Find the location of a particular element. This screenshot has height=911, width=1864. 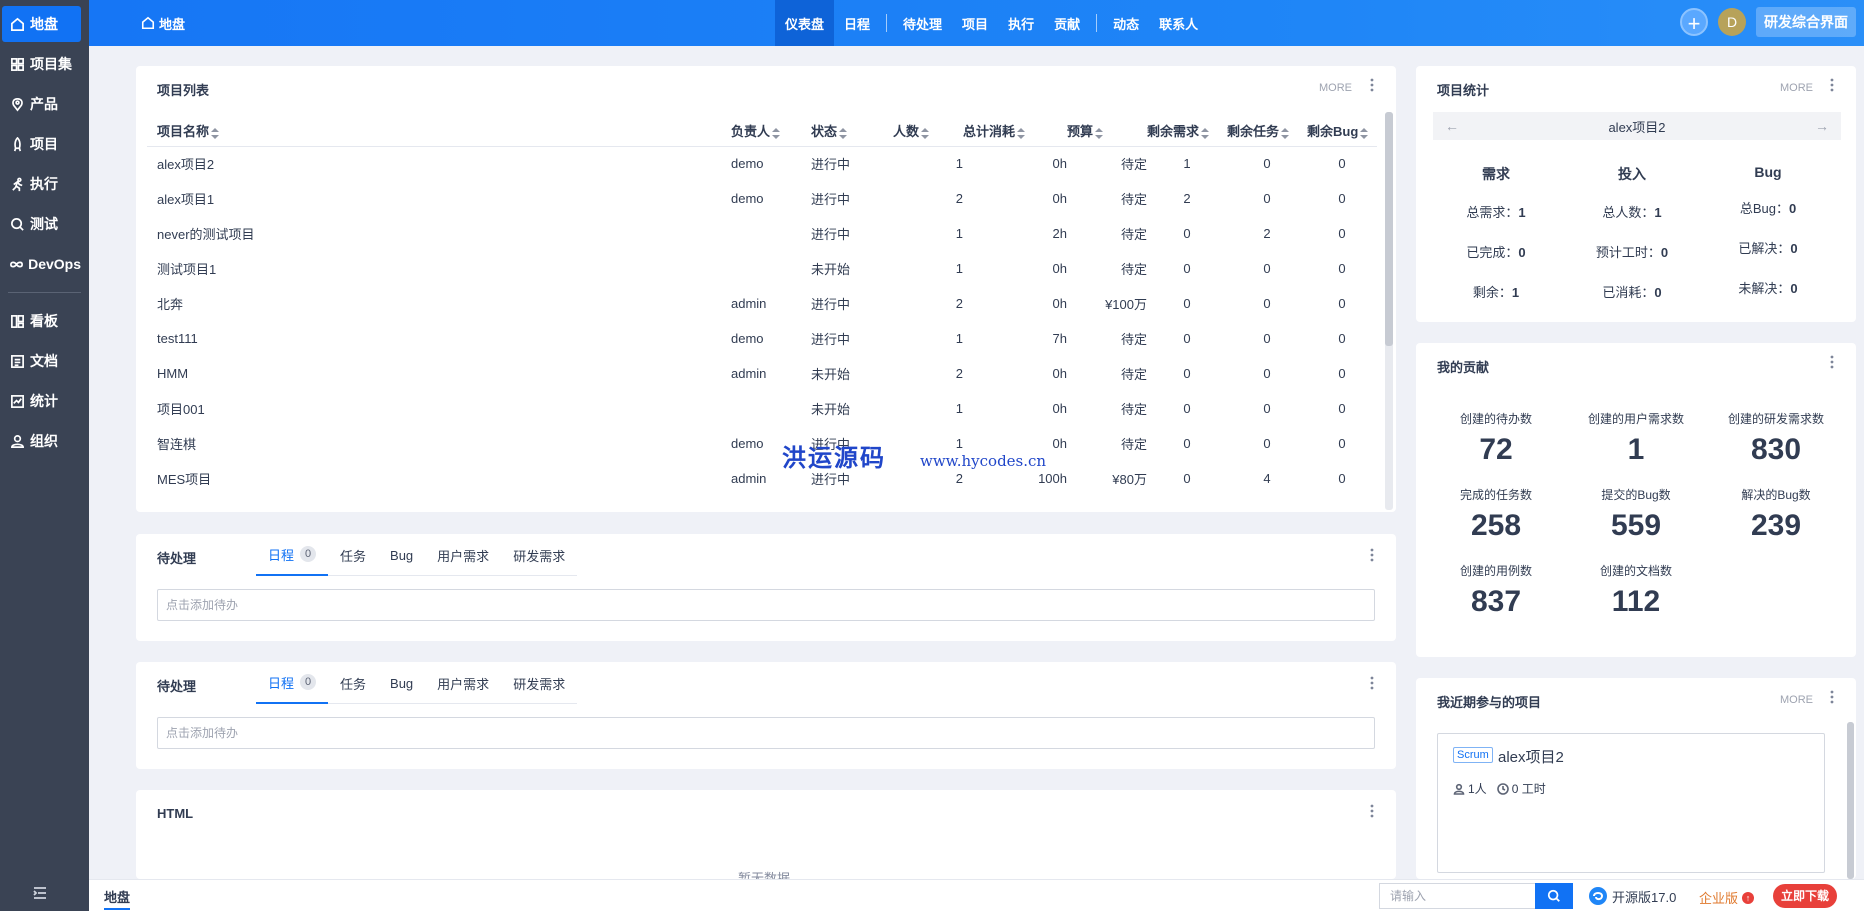

table-row: never的测试项目 进行中 1 2h 待定 0 2 0 is located at coordinates (762, 233).